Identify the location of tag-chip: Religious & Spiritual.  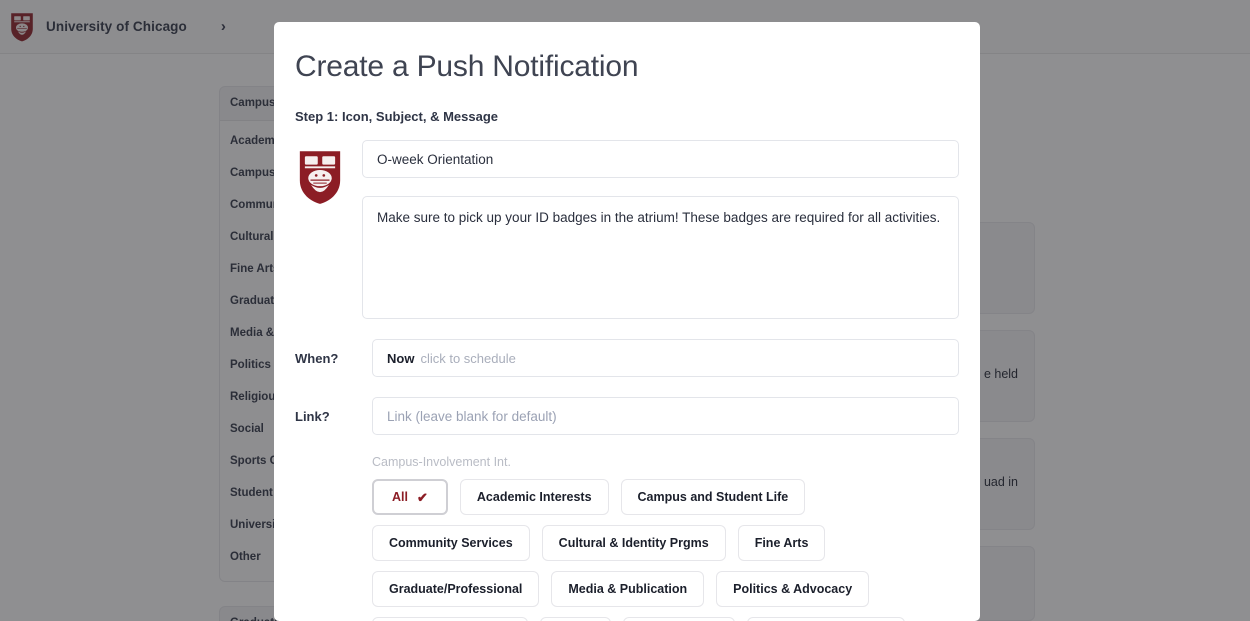
(450, 619).